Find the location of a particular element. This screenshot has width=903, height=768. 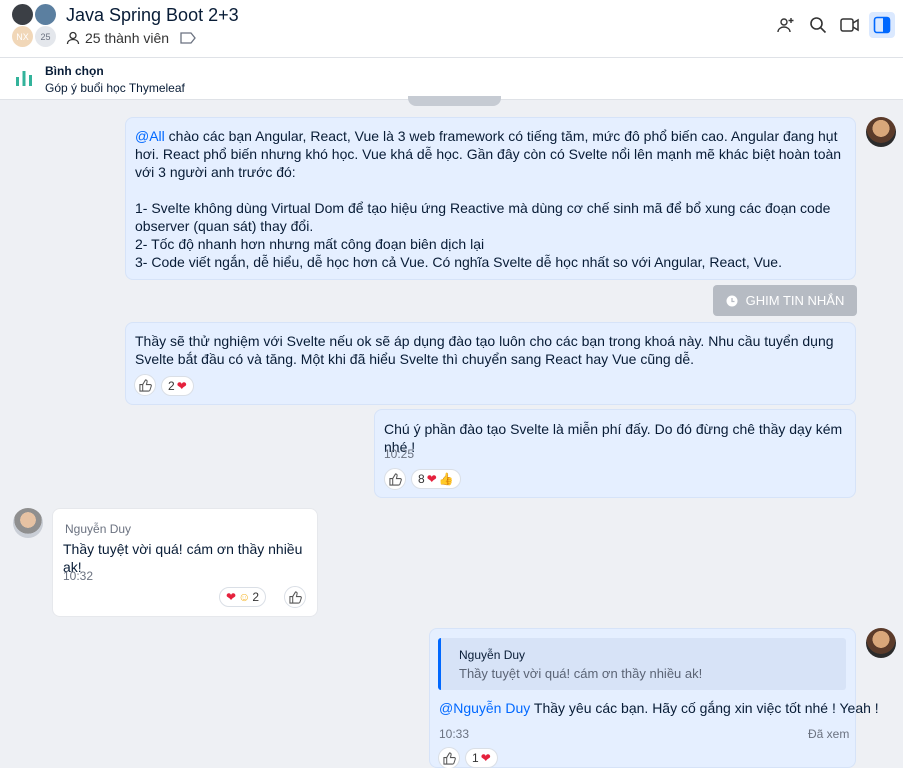

poll-icon is located at coordinates (24, 78).